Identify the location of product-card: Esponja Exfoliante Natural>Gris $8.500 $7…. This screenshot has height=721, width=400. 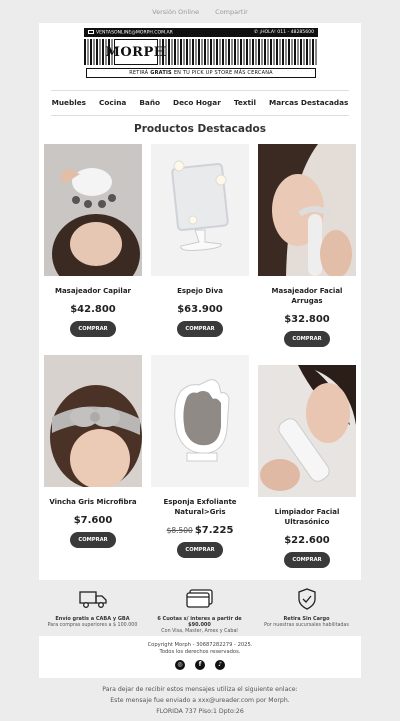
(200, 456).